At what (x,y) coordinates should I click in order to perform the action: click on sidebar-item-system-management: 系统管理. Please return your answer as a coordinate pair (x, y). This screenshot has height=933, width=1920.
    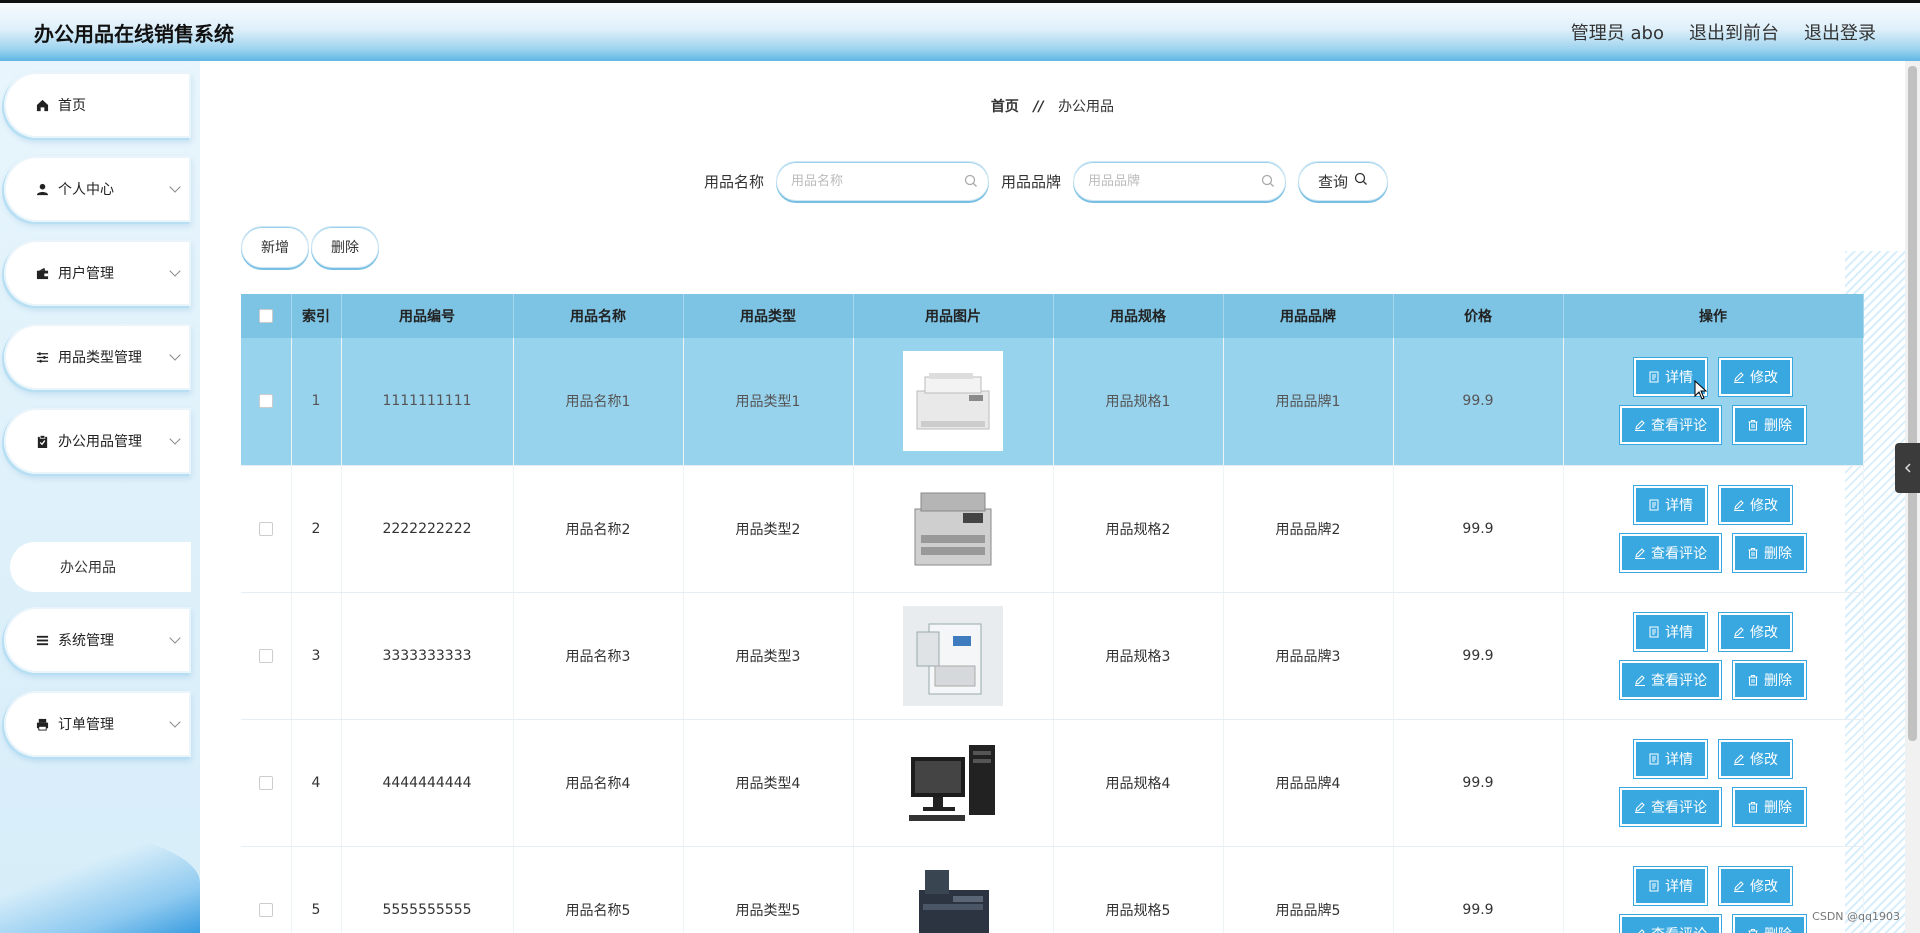
    Looking at the image, I should click on (97, 640).